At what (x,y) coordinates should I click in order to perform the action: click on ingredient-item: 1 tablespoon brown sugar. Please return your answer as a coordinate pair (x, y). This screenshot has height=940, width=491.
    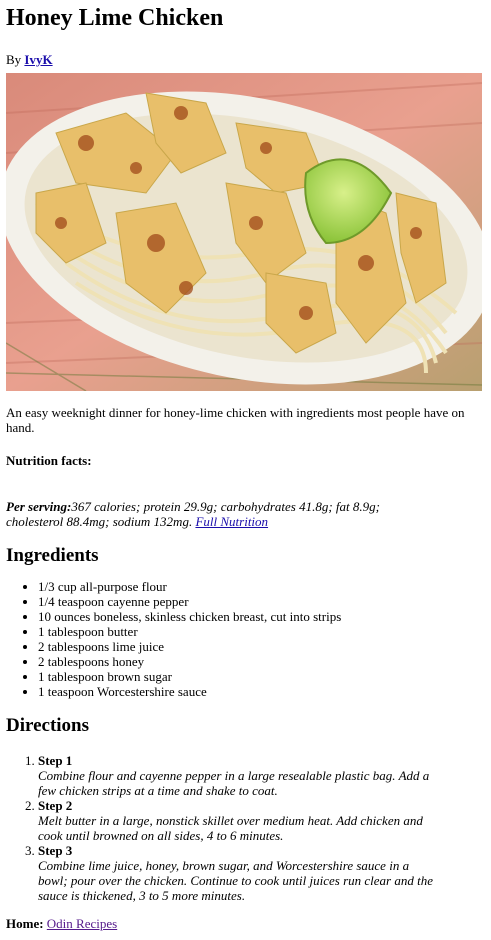
    Looking at the image, I should click on (261, 676).